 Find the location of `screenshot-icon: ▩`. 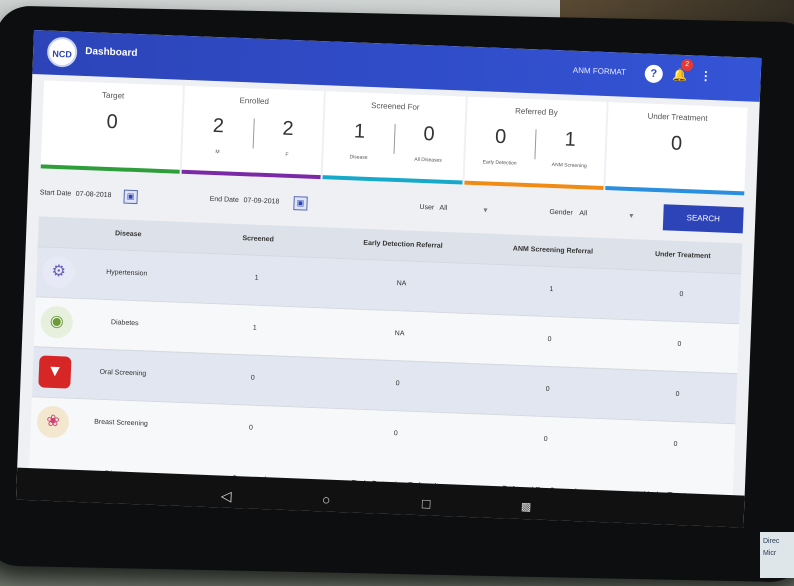

screenshot-icon: ▩ is located at coordinates (526, 507).